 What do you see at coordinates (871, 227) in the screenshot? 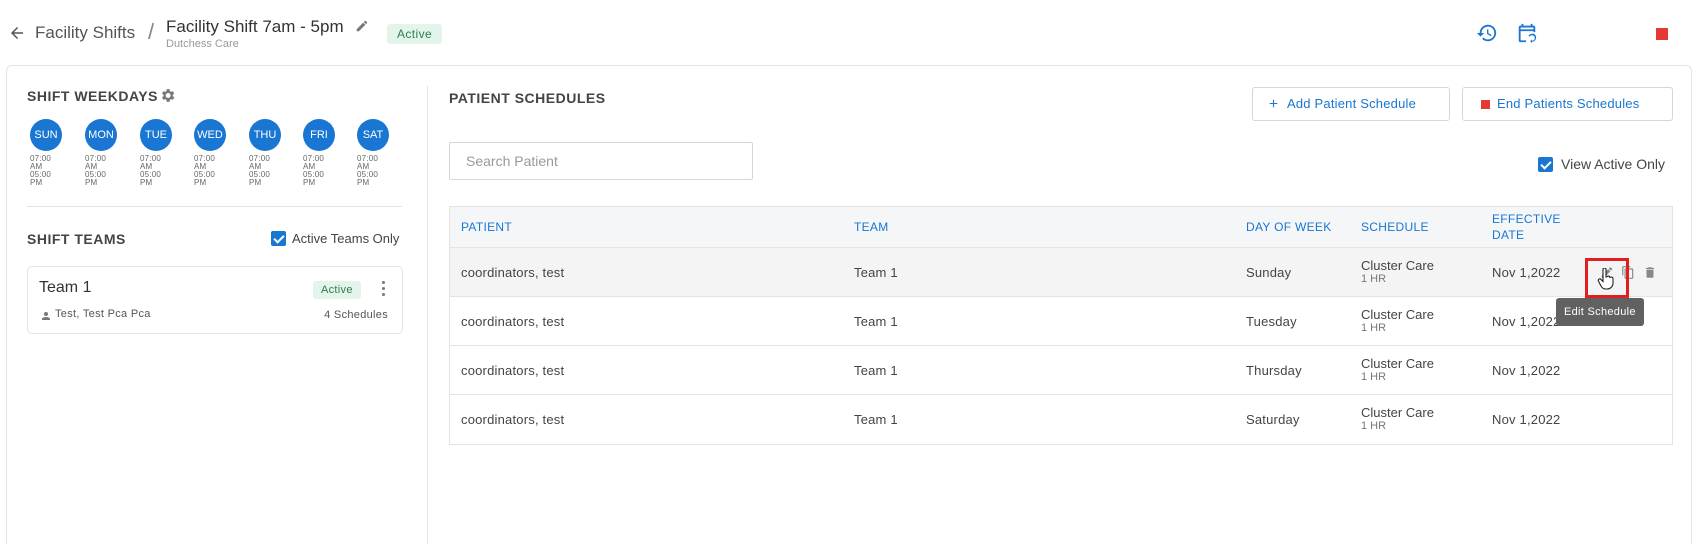
I see `column-team: TEAM` at bounding box center [871, 227].